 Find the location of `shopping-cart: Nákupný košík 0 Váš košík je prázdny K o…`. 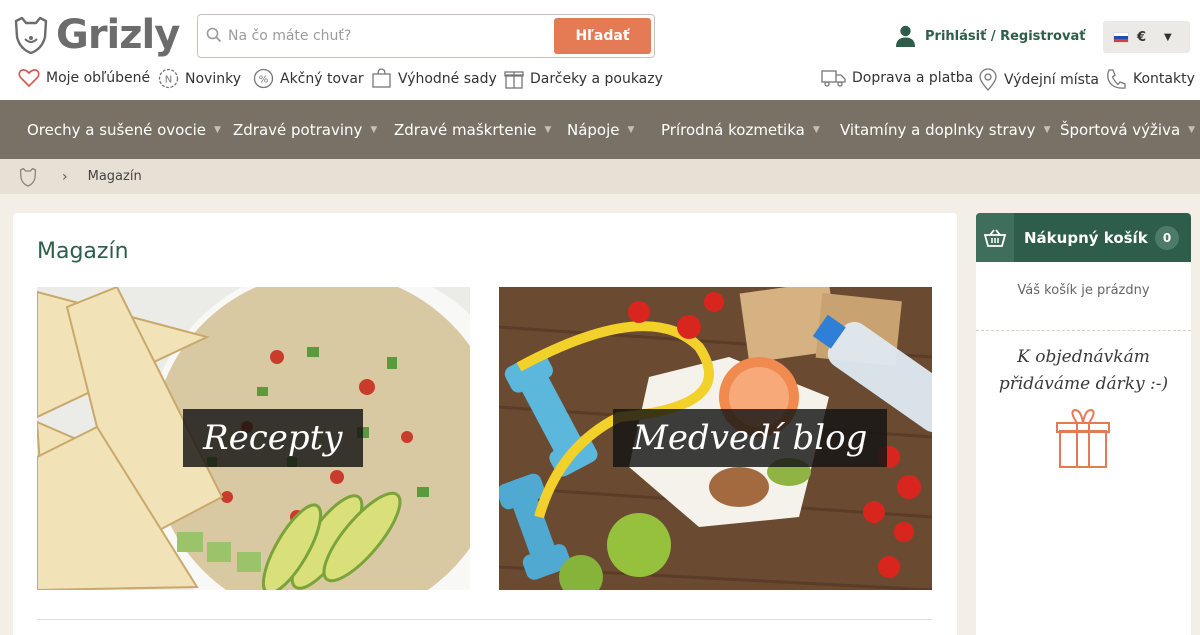

shopping-cart: Nákupný košík 0 Váš košík je prázdny K o… is located at coordinates (1083, 424).